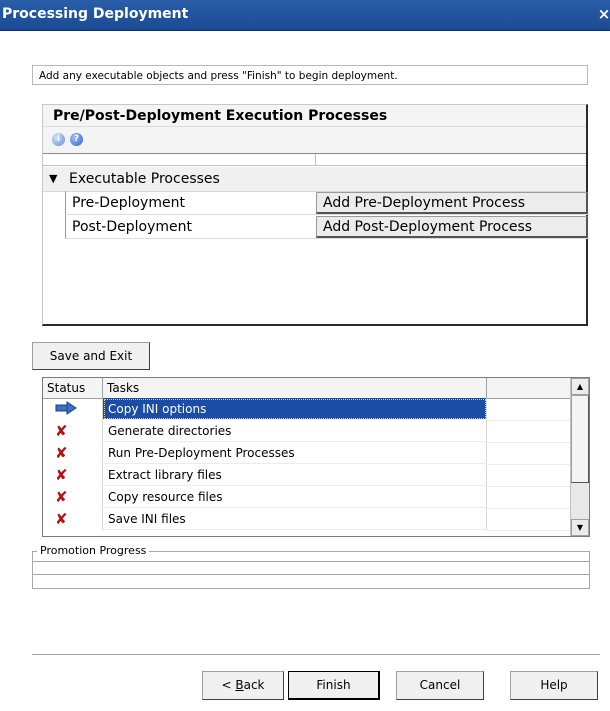  I want to click on column-divider, so click(315, 159).